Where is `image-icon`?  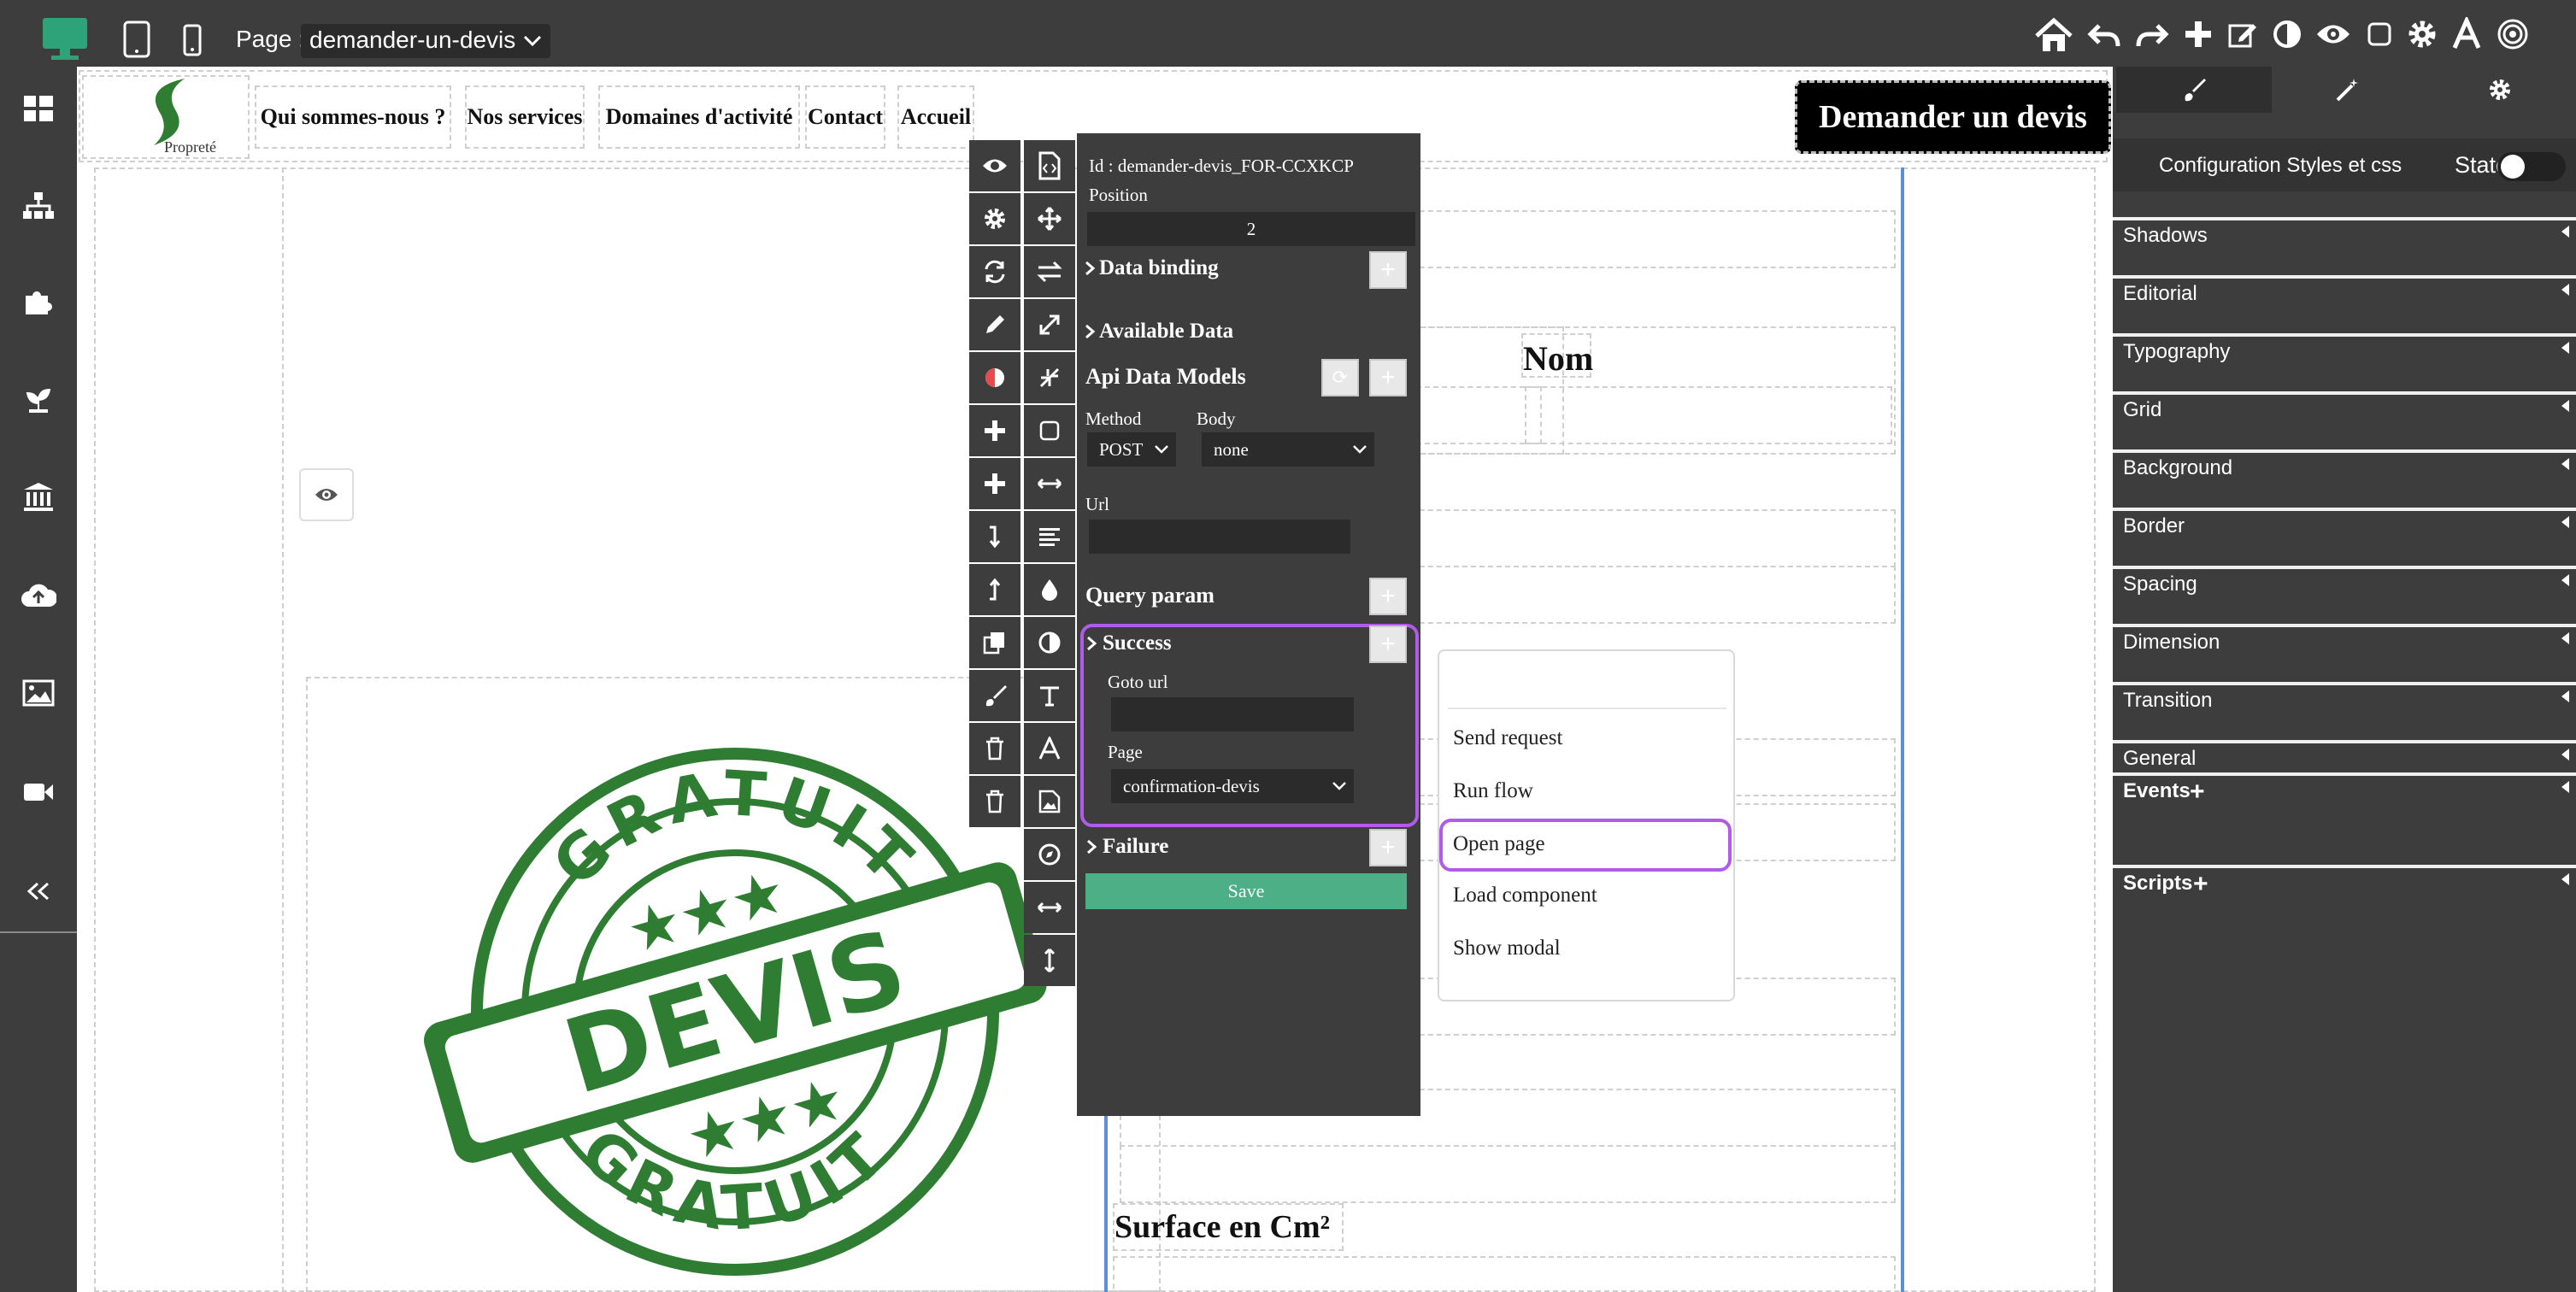 image-icon is located at coordinates (38, 693).